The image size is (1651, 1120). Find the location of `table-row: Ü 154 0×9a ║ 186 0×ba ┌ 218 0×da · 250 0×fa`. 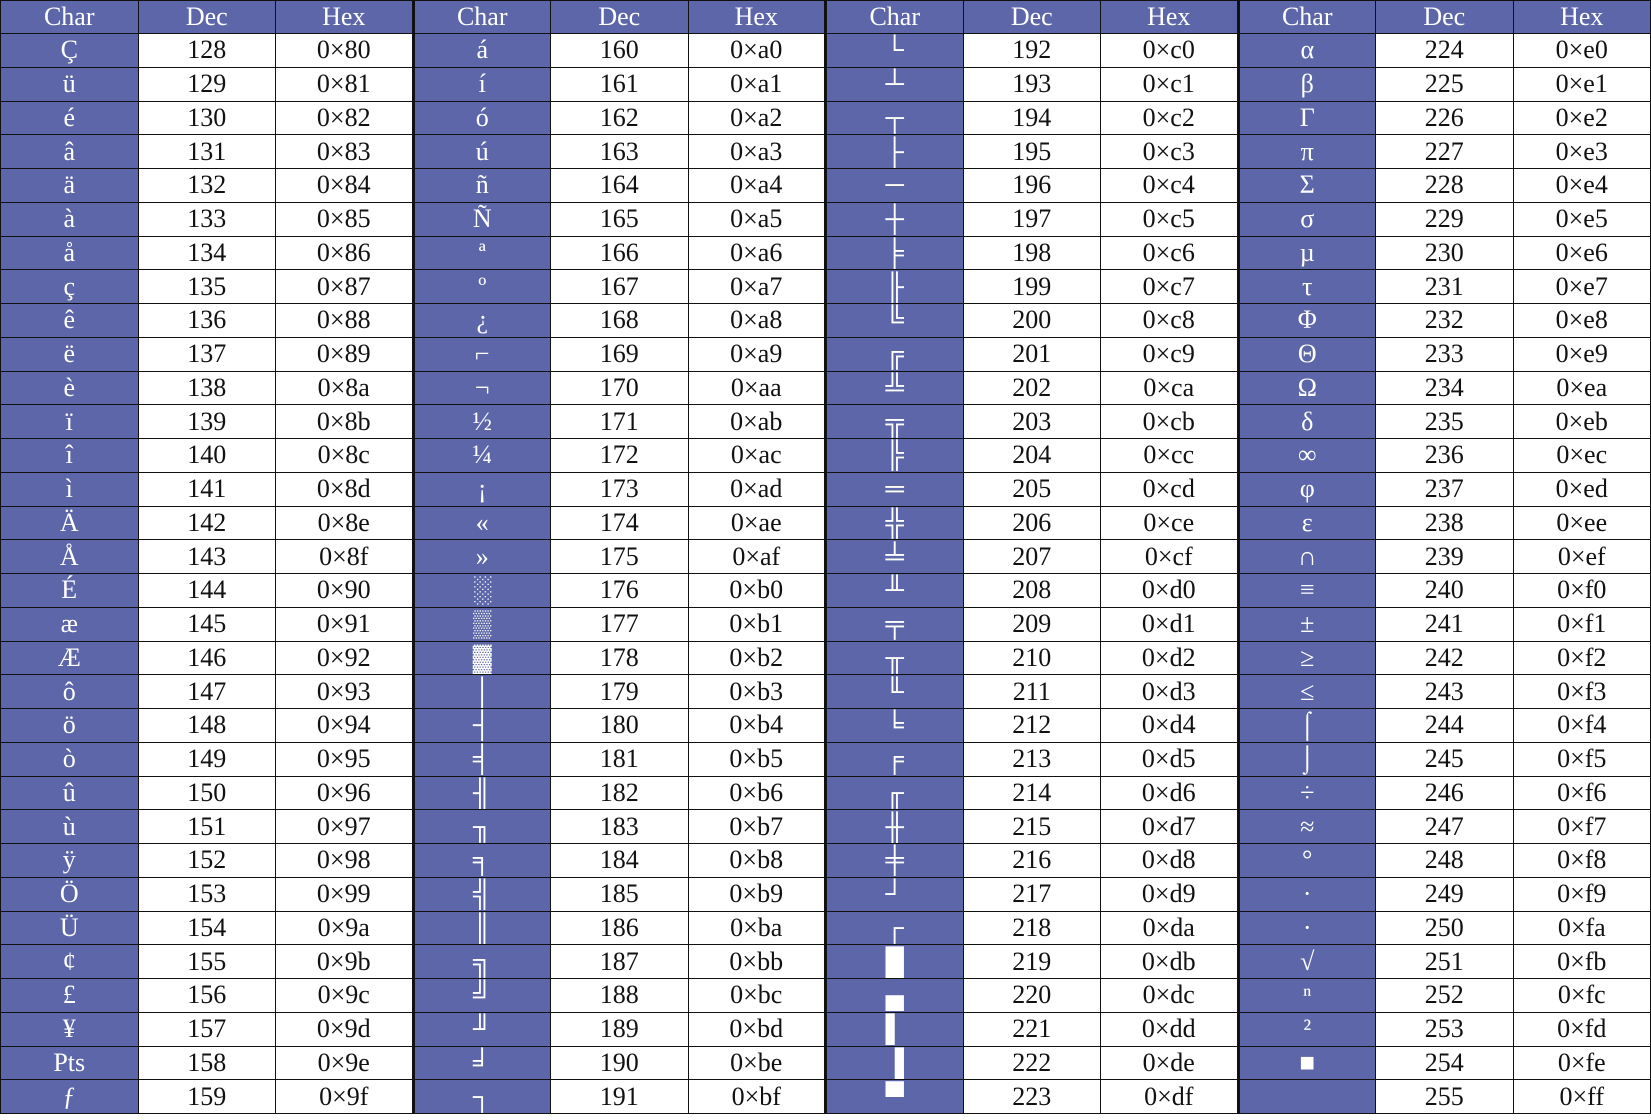

table-row: Ü 154 0×9a ║ 186 0×ba ┌ 218 0×da · 250 0×fa is located at coordinates (825, 928).